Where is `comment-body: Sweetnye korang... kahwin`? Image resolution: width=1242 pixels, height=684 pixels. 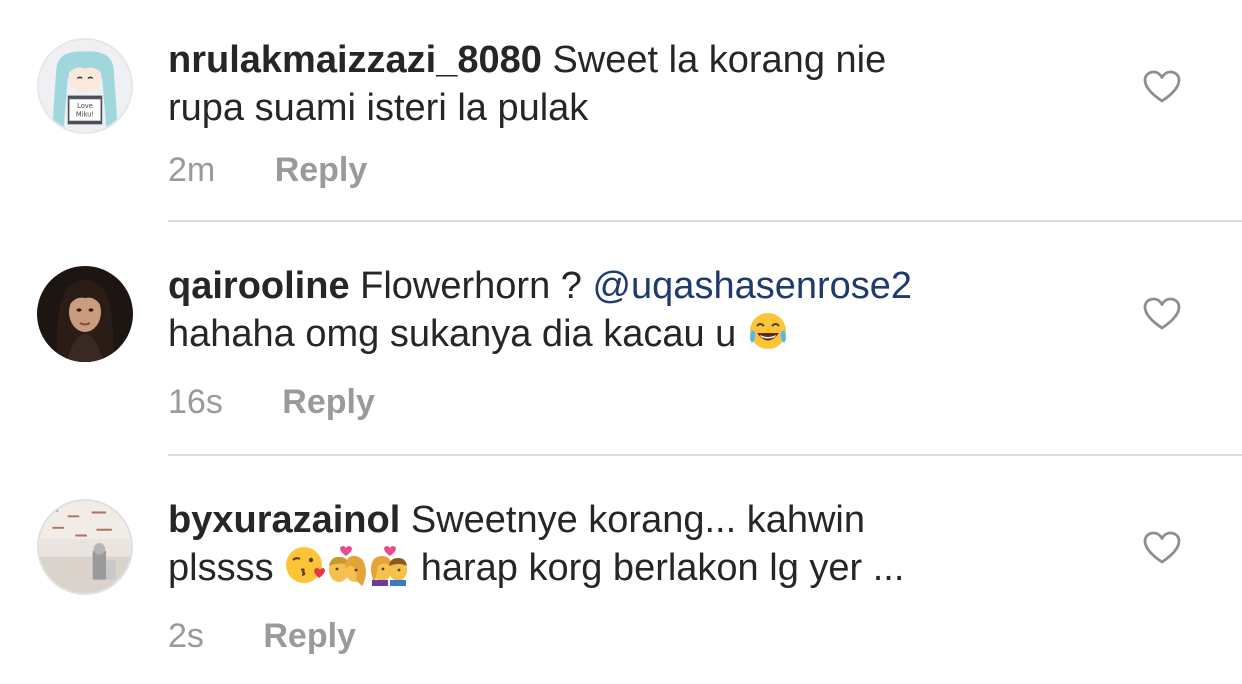 comment-body: Sweetnye korang... kahwin is located at coordinates (638, 520).